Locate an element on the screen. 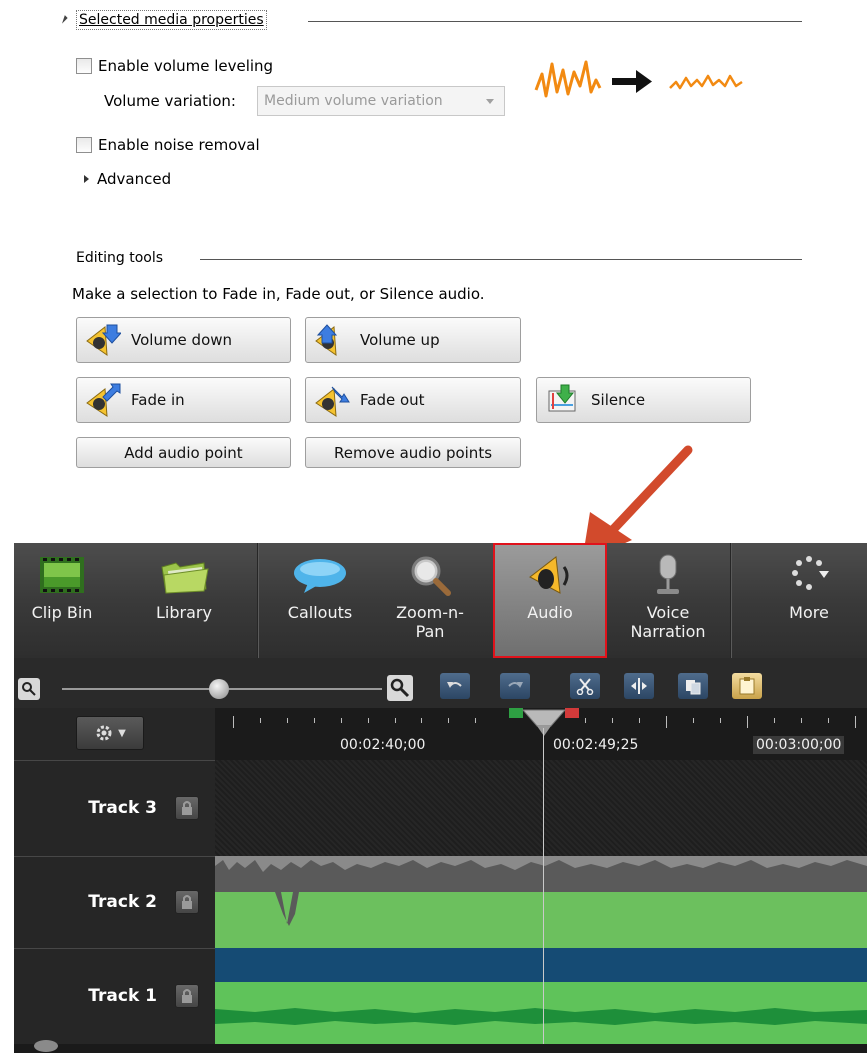 The width and height of the screenshot is (867, 1053). timeline-ruler: 00:02:40;00 00:02:49;25 00:03:00;00 is located at coordinates (541, 734).